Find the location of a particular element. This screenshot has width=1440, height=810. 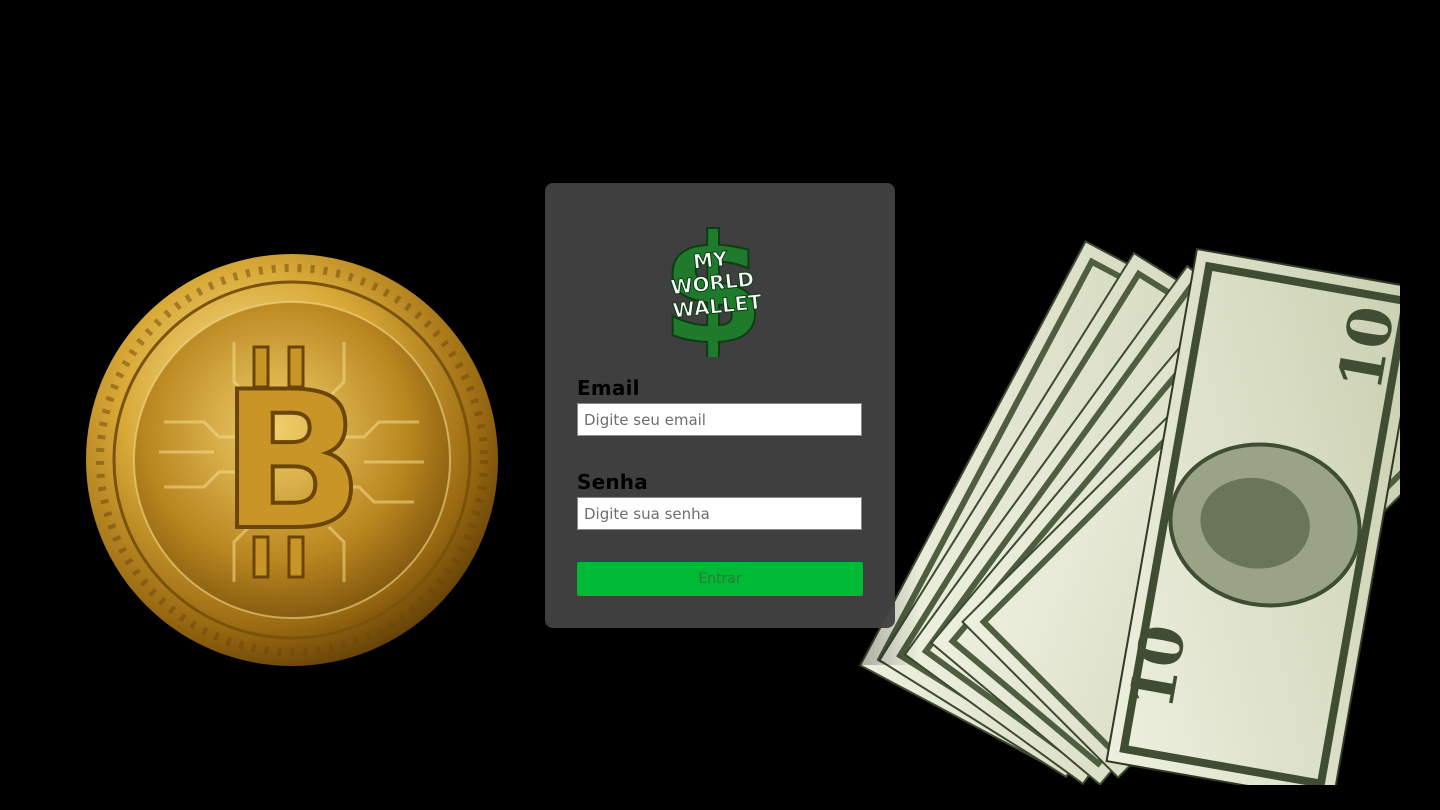

my-world-wallet-logo: $ MY WORLD WALLET is located at coordinates (714, 287).